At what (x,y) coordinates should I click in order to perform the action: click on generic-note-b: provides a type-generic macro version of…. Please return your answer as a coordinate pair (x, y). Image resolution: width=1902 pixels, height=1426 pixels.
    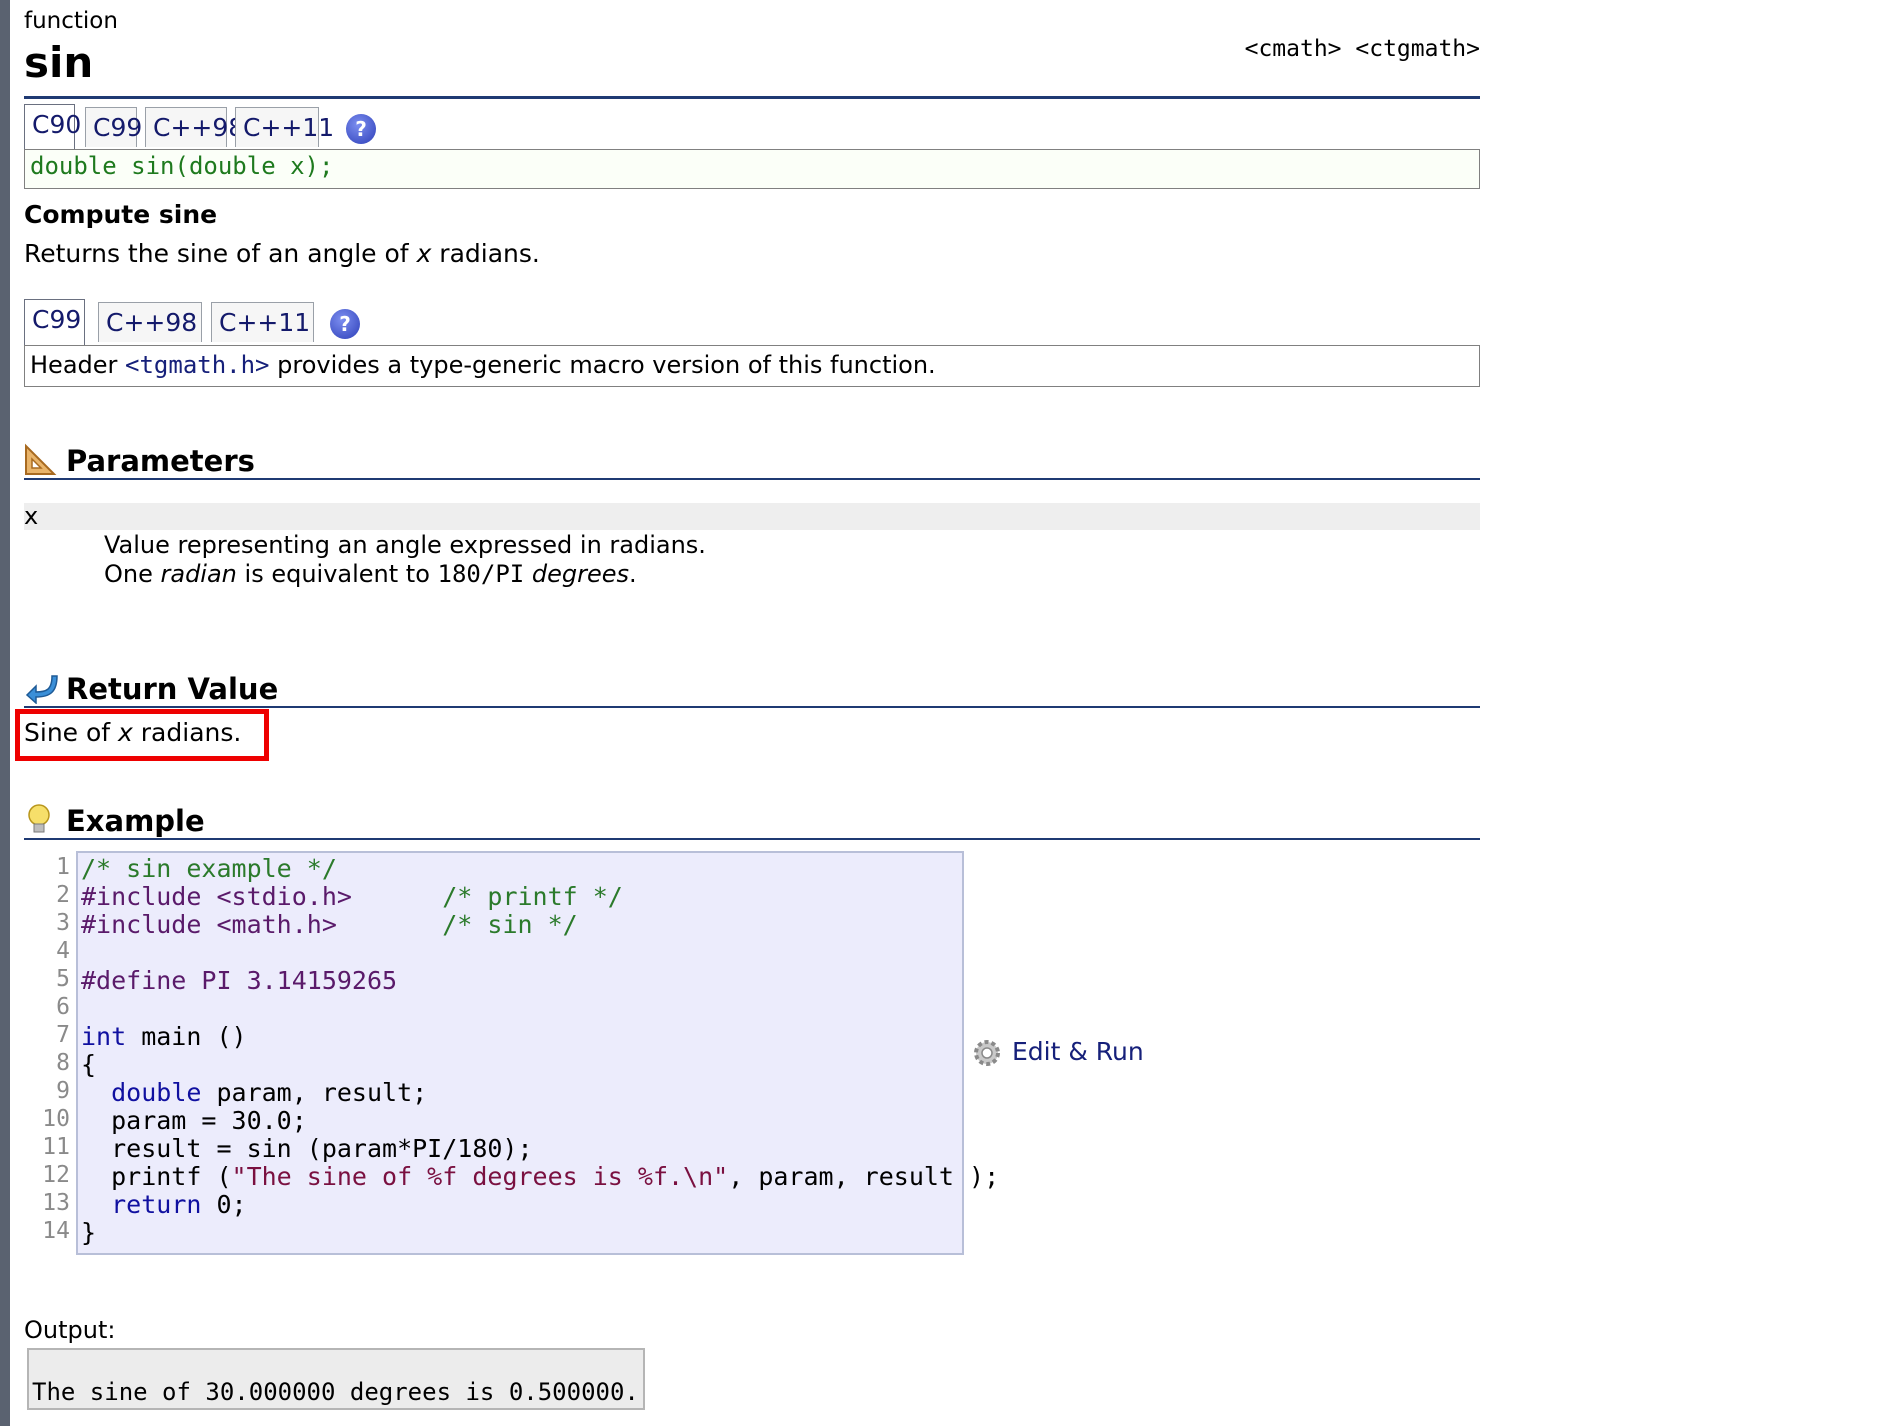
    Looking at the image, I should click on (602, 365).